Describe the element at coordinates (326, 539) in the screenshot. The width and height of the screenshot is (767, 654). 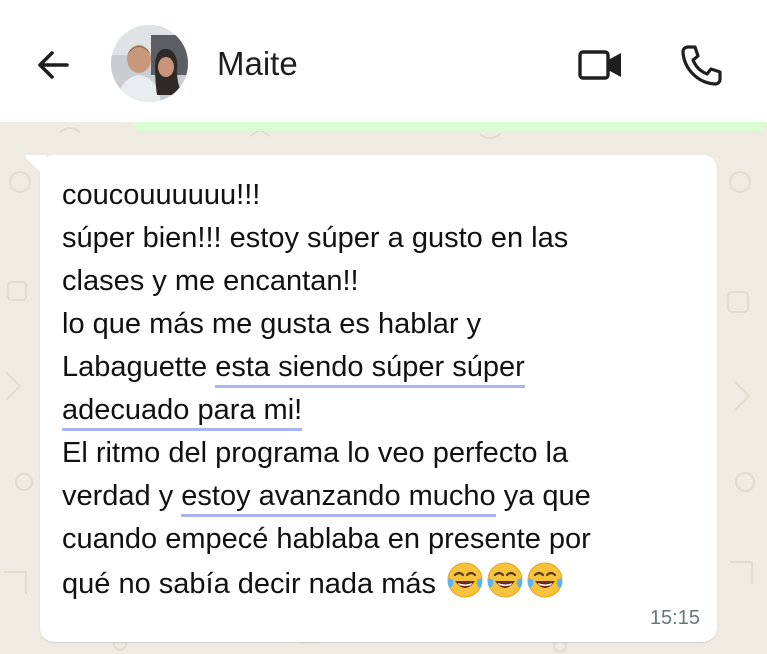
I see `text: cuando empecé hablaba en presente por` at that location.